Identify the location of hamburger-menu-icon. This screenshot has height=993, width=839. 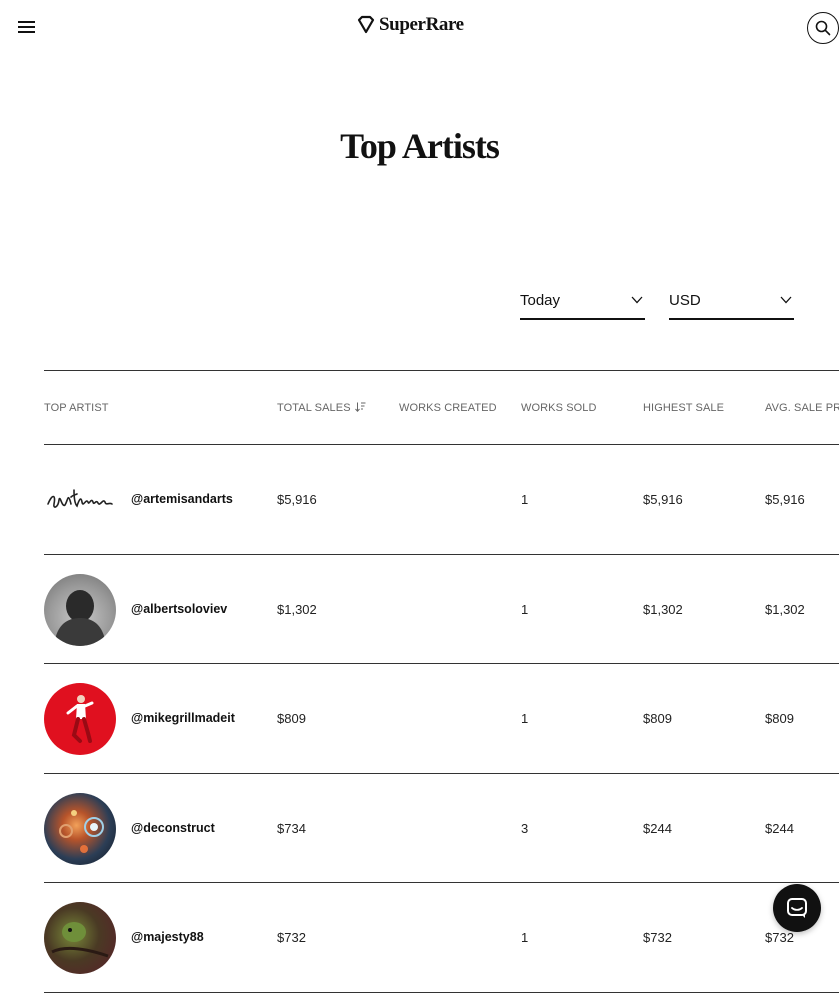
(27, 27).